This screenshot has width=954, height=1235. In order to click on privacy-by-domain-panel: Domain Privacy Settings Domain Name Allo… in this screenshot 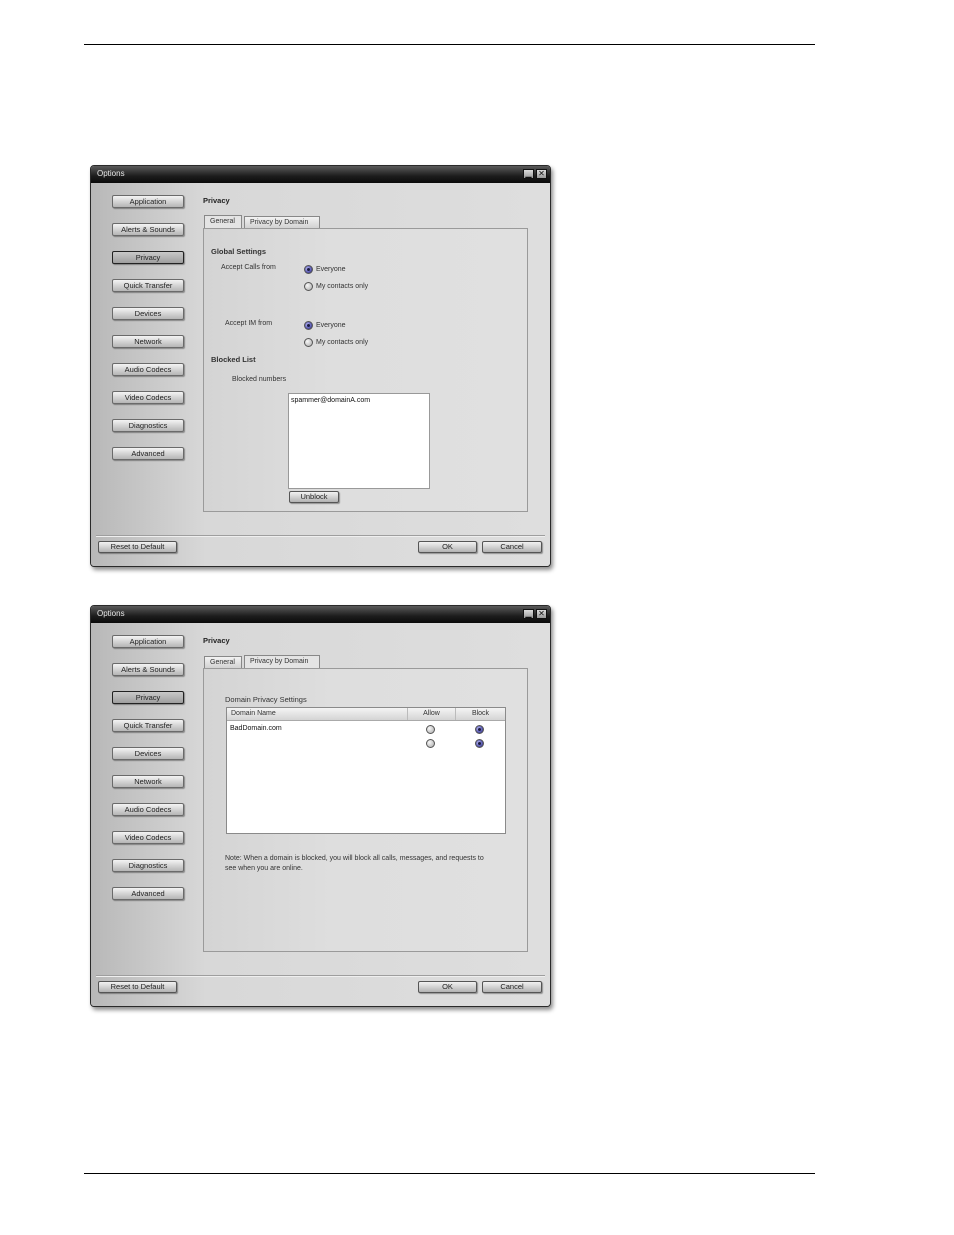, I will do `click(365, 810)`.